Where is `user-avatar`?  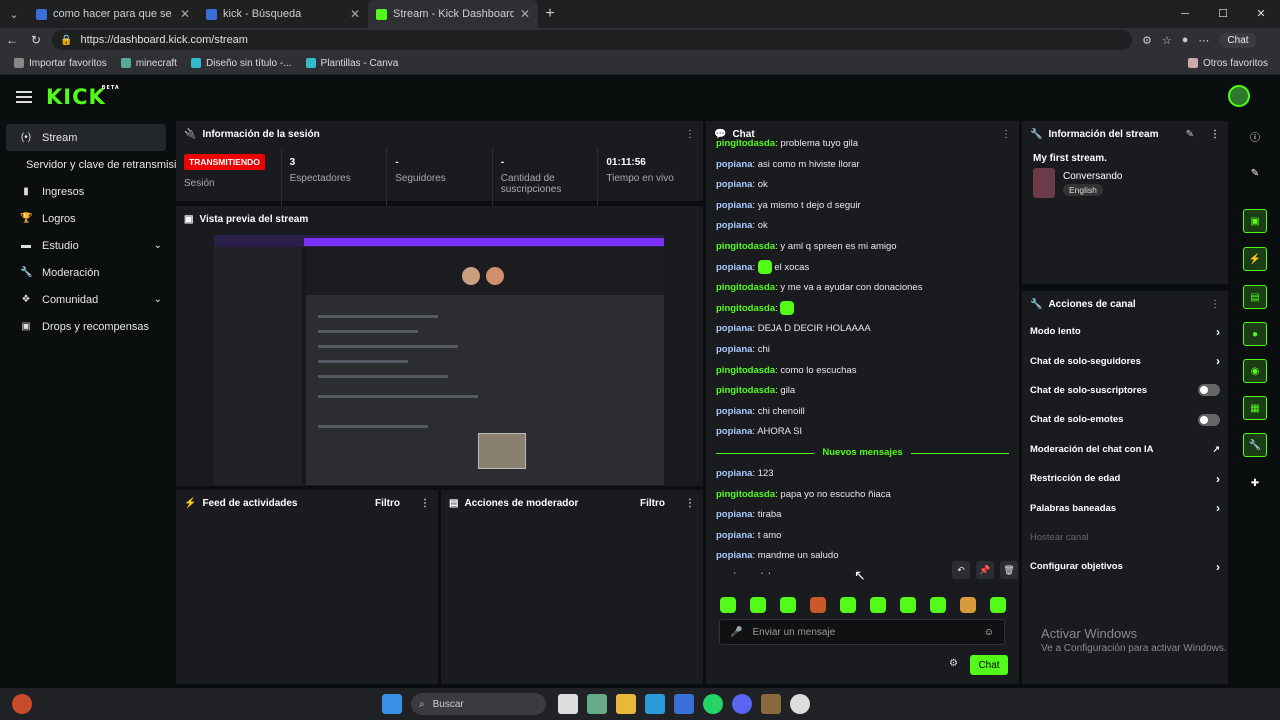
user-avatar is located at coordinates (1239, 96).